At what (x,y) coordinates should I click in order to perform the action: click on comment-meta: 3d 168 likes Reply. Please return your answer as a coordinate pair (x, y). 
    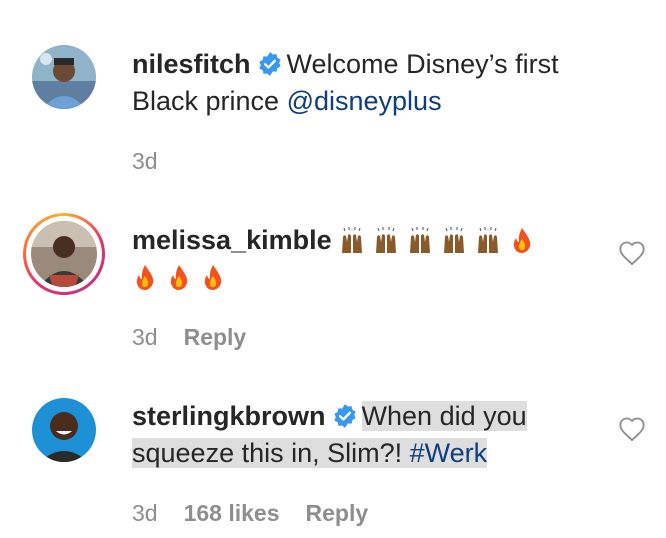
    Looking at the image, I should click on (263, 513).